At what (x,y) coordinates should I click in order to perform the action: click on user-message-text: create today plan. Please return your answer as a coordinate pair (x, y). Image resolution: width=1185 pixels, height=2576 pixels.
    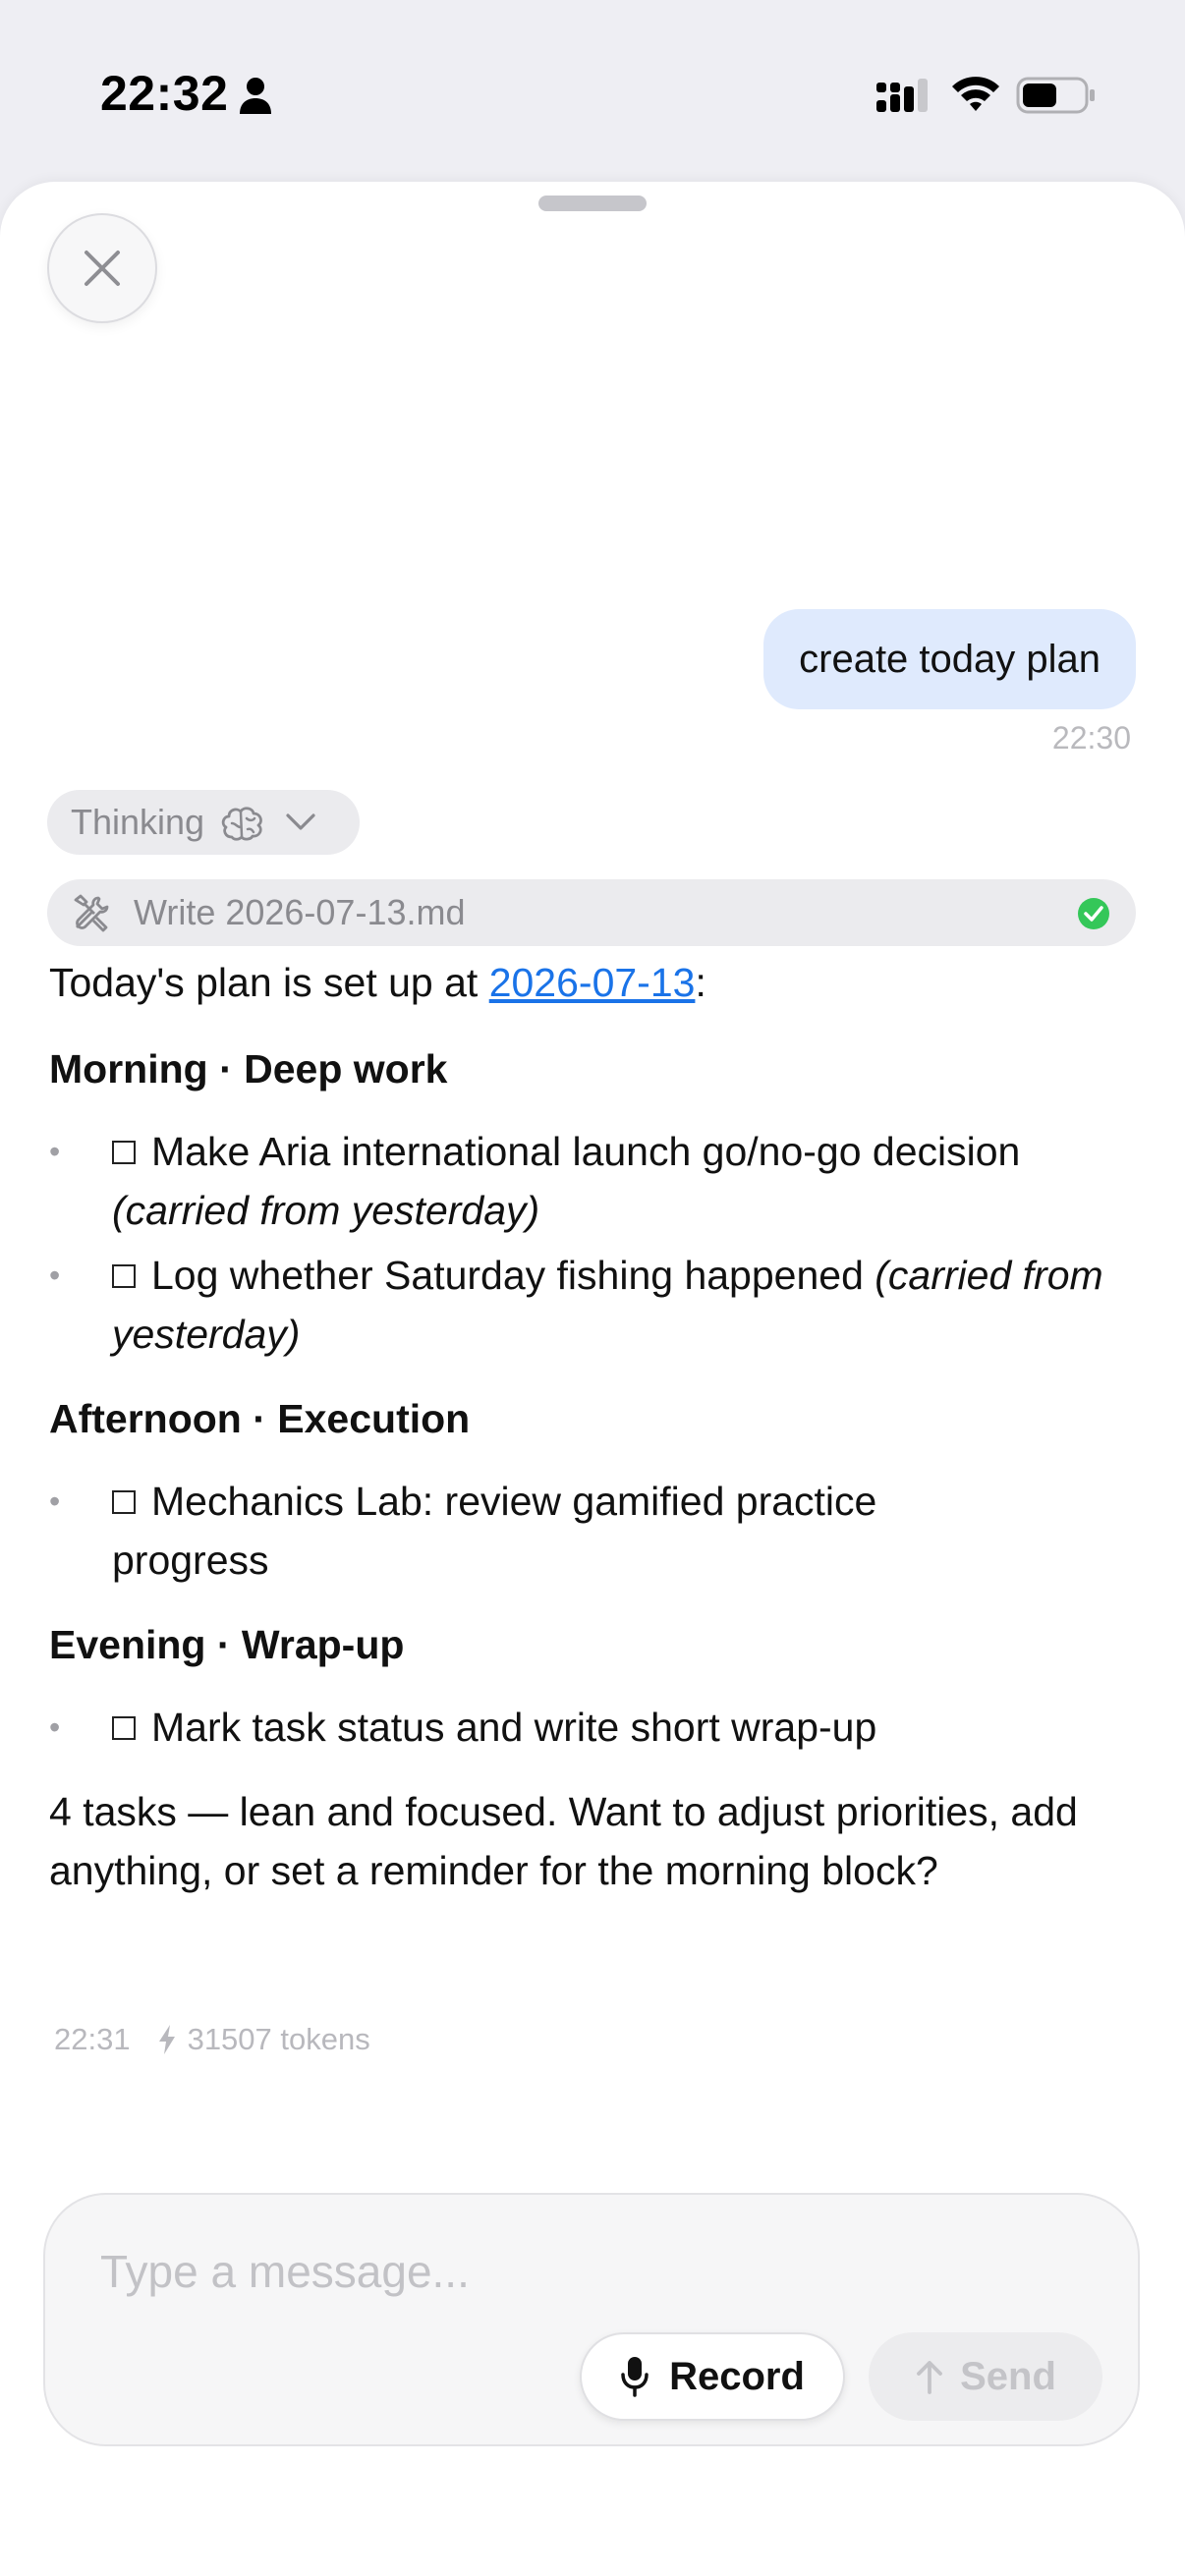
    Looking at the image, I should click on (950, 659).